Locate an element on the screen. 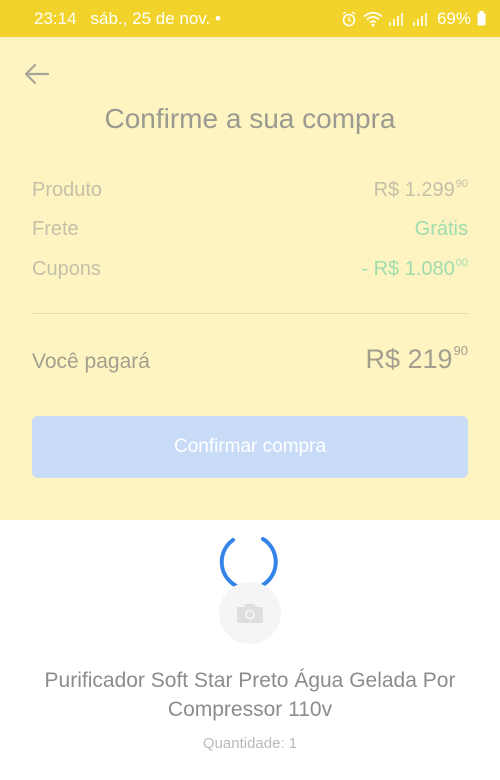 This screenshot has width=500, height=780. shipping-label: Frete is located at coordinates (55, 229).